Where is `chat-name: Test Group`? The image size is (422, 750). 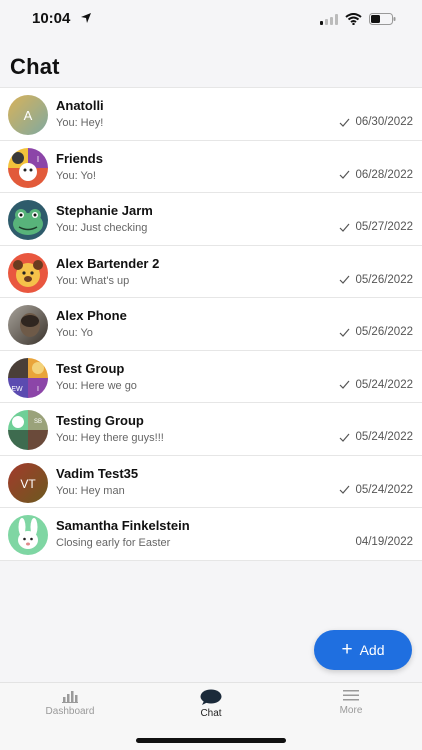
chat-name: Test Group is located at coordinates (90, 368).